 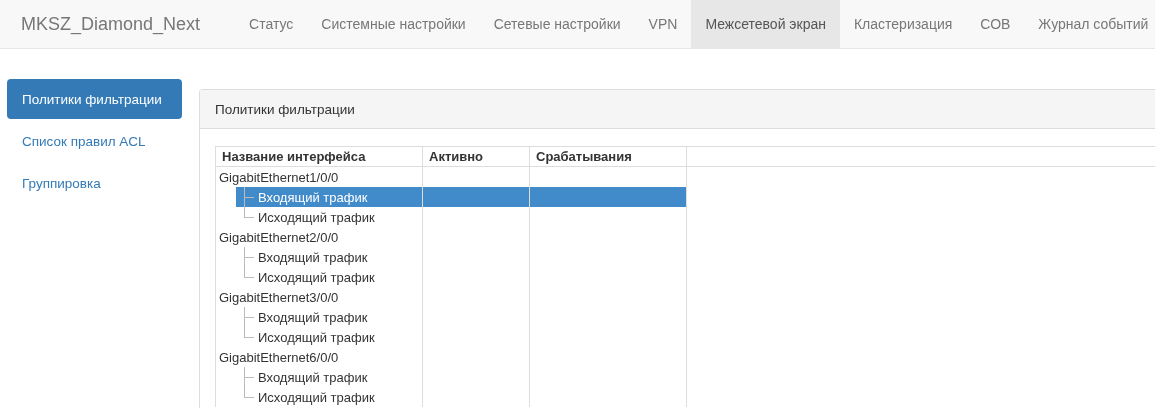 I want to click on nav-tab: Журнал событий, so click(x=1089, y=24).